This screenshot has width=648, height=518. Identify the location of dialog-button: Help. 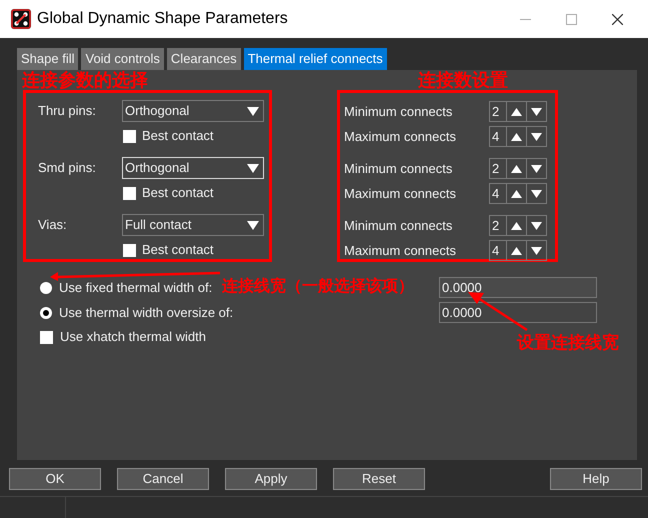
(596, 479).